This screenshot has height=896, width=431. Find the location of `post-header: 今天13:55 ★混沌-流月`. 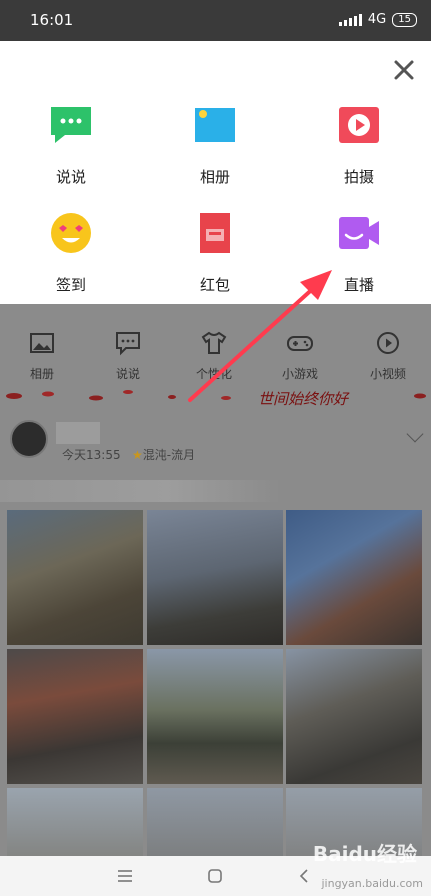

post-header: 今天13:55 ★混沌-流月 is located at coordinates (215, 444).